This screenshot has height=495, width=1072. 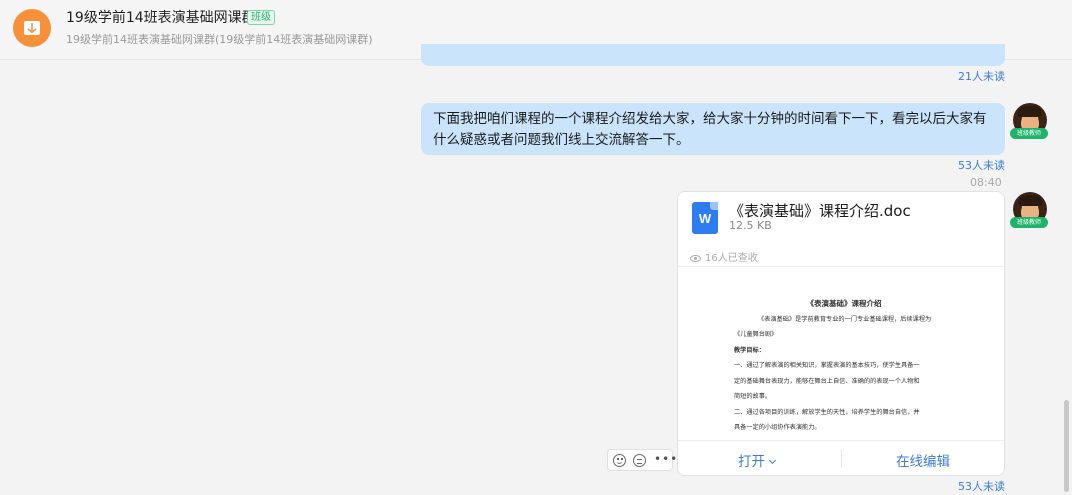 What do you see at coordinates (705, 218) in the screenshot?
I see `word-doc-icon: W` at bounding box center [705, 218].